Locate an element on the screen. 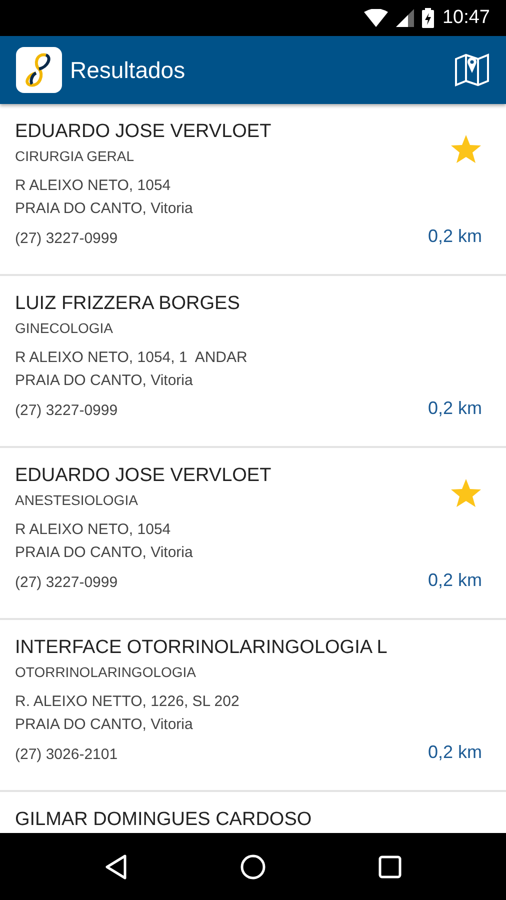 The image size is (506, 900). wifi-icon is located at coordinates (376, 18).